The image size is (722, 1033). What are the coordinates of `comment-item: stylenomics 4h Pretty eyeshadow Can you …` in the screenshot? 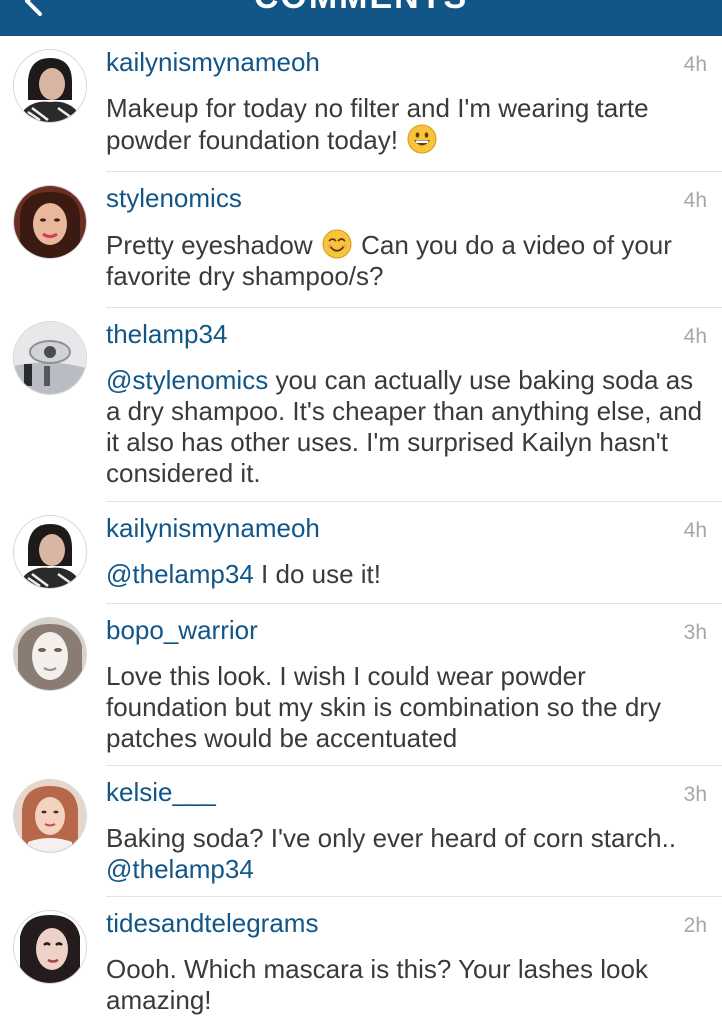 It's located at (361, 240).